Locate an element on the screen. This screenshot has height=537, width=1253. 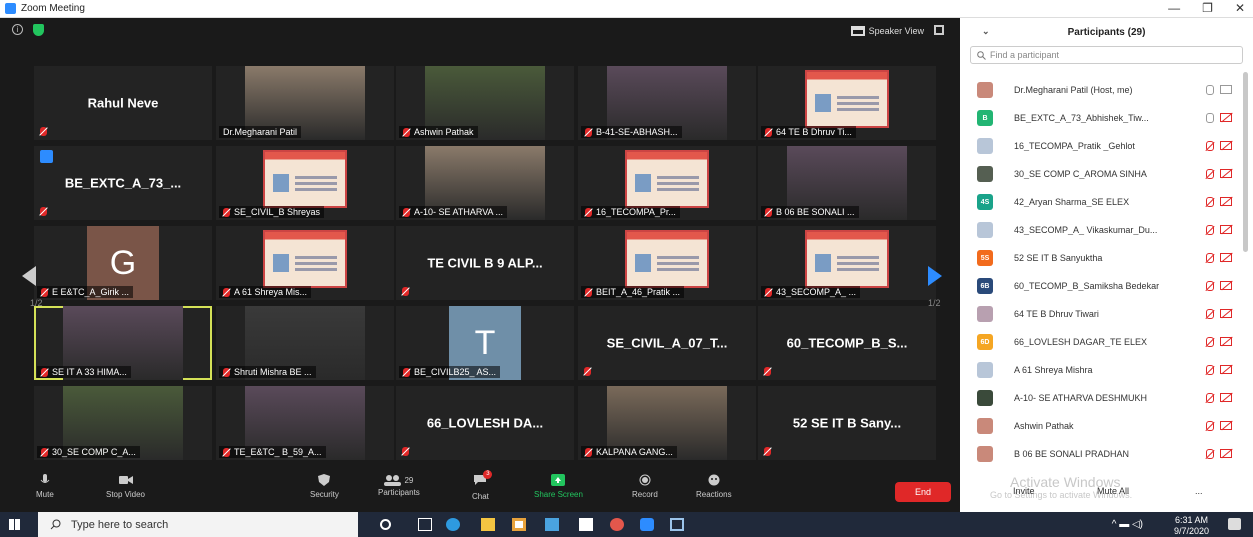
taskbar-search-field: Type here to search is located at coordinates (198, 524).